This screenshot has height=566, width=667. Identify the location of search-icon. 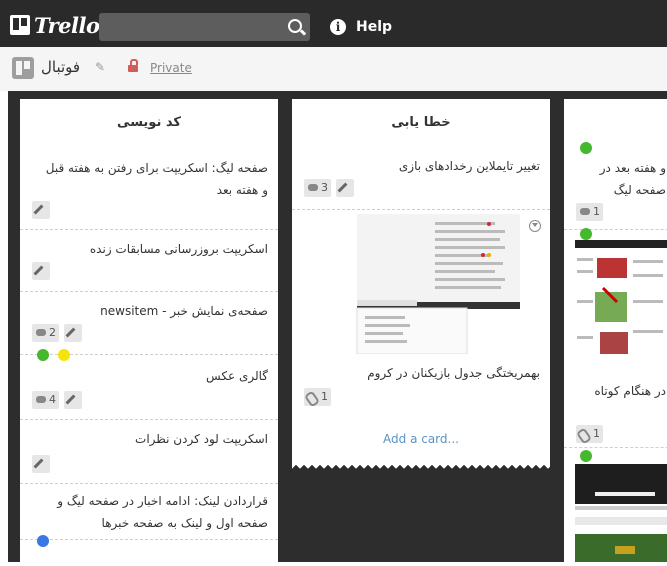
(295, 26).